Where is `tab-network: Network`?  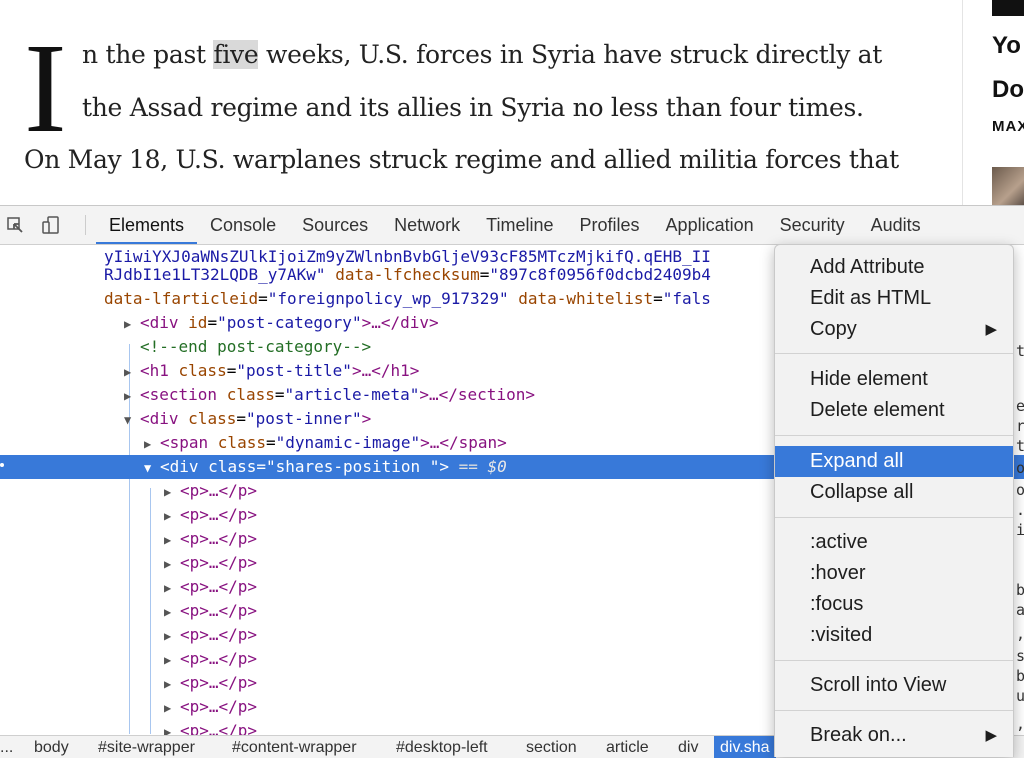
tab-network: Network is located at coordinates (427, 225).